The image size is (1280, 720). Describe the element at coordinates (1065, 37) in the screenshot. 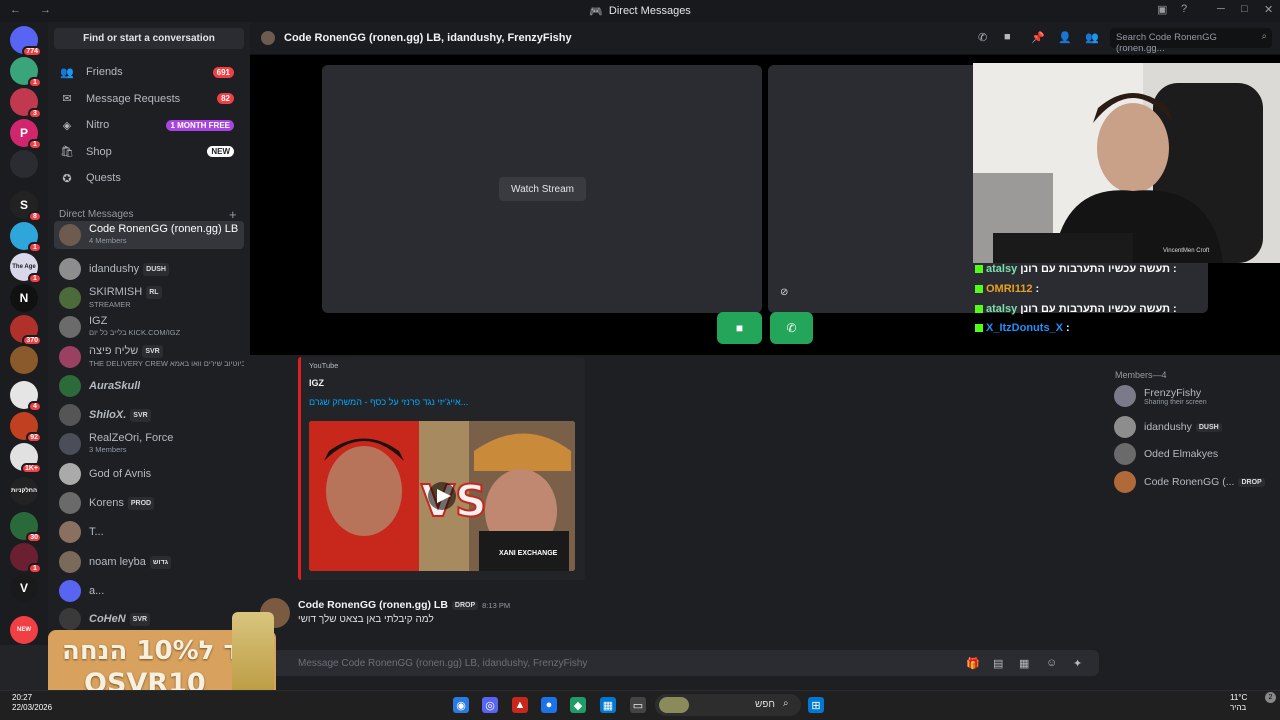

I see `add-friends-icon: 👤` at that location.